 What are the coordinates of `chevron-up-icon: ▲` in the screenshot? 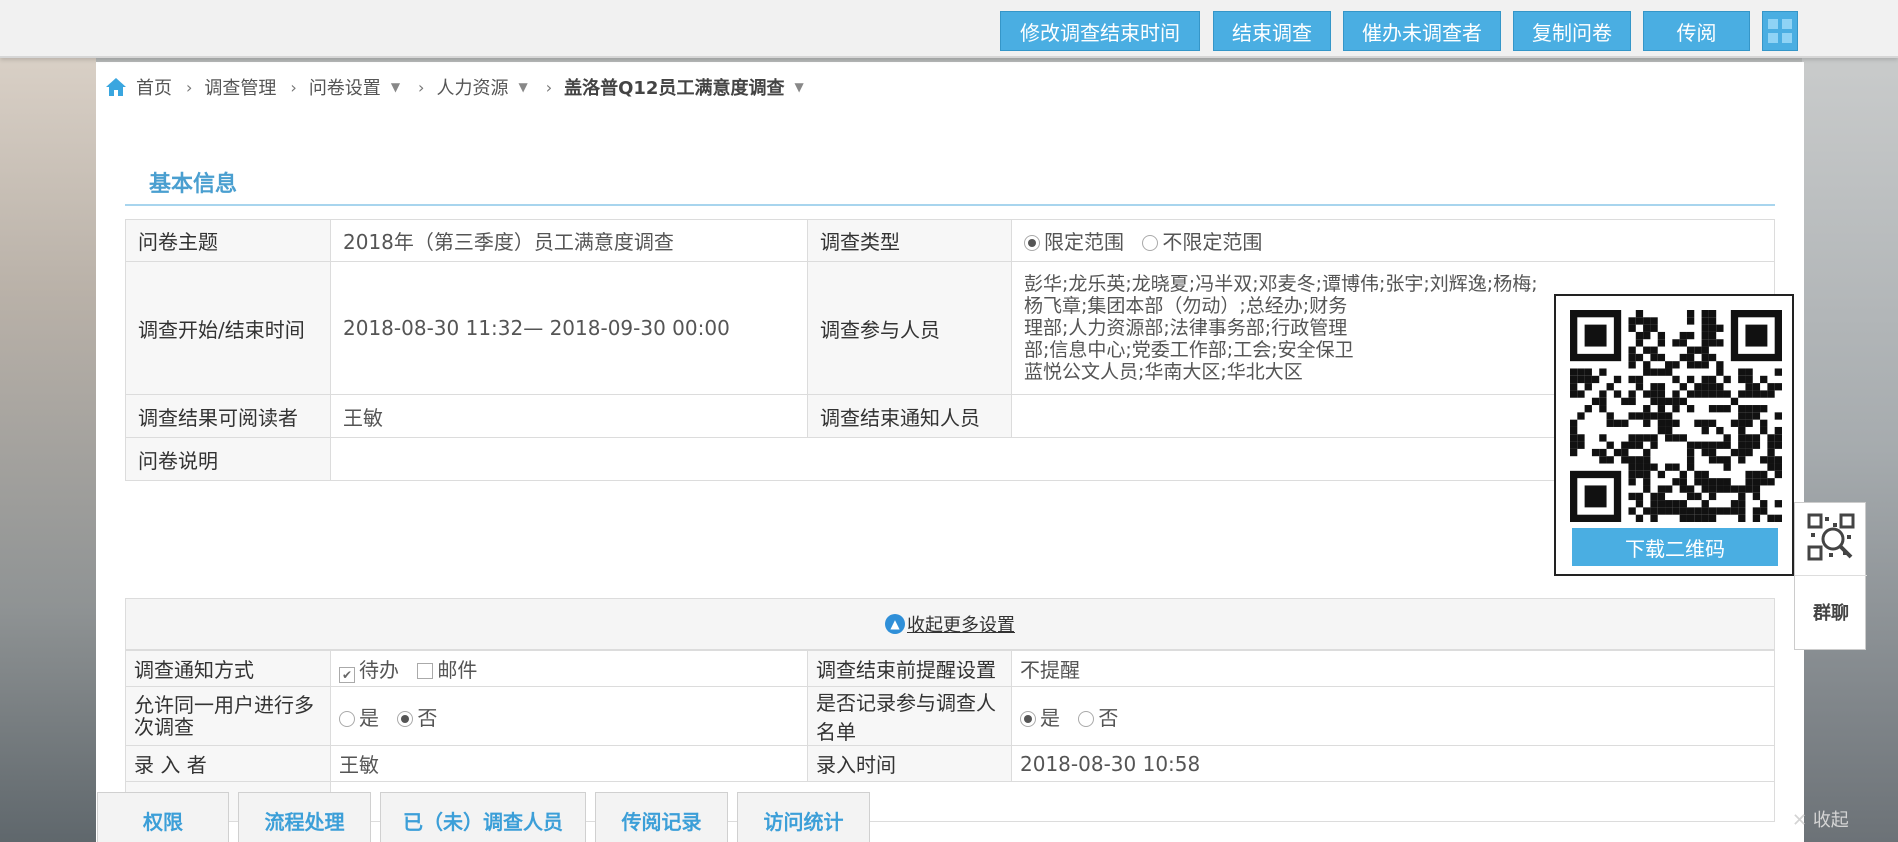 It's located at (895, 624).